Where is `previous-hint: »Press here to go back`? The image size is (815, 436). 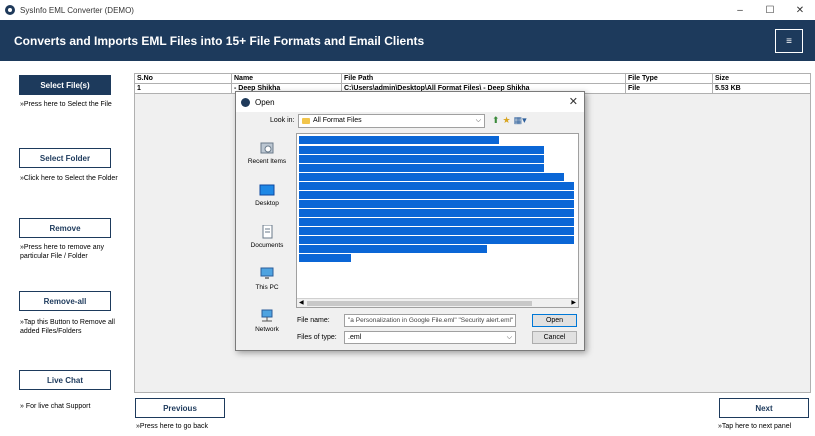 previous-hint: »Press here to go back is located at coordinates (172, 426).